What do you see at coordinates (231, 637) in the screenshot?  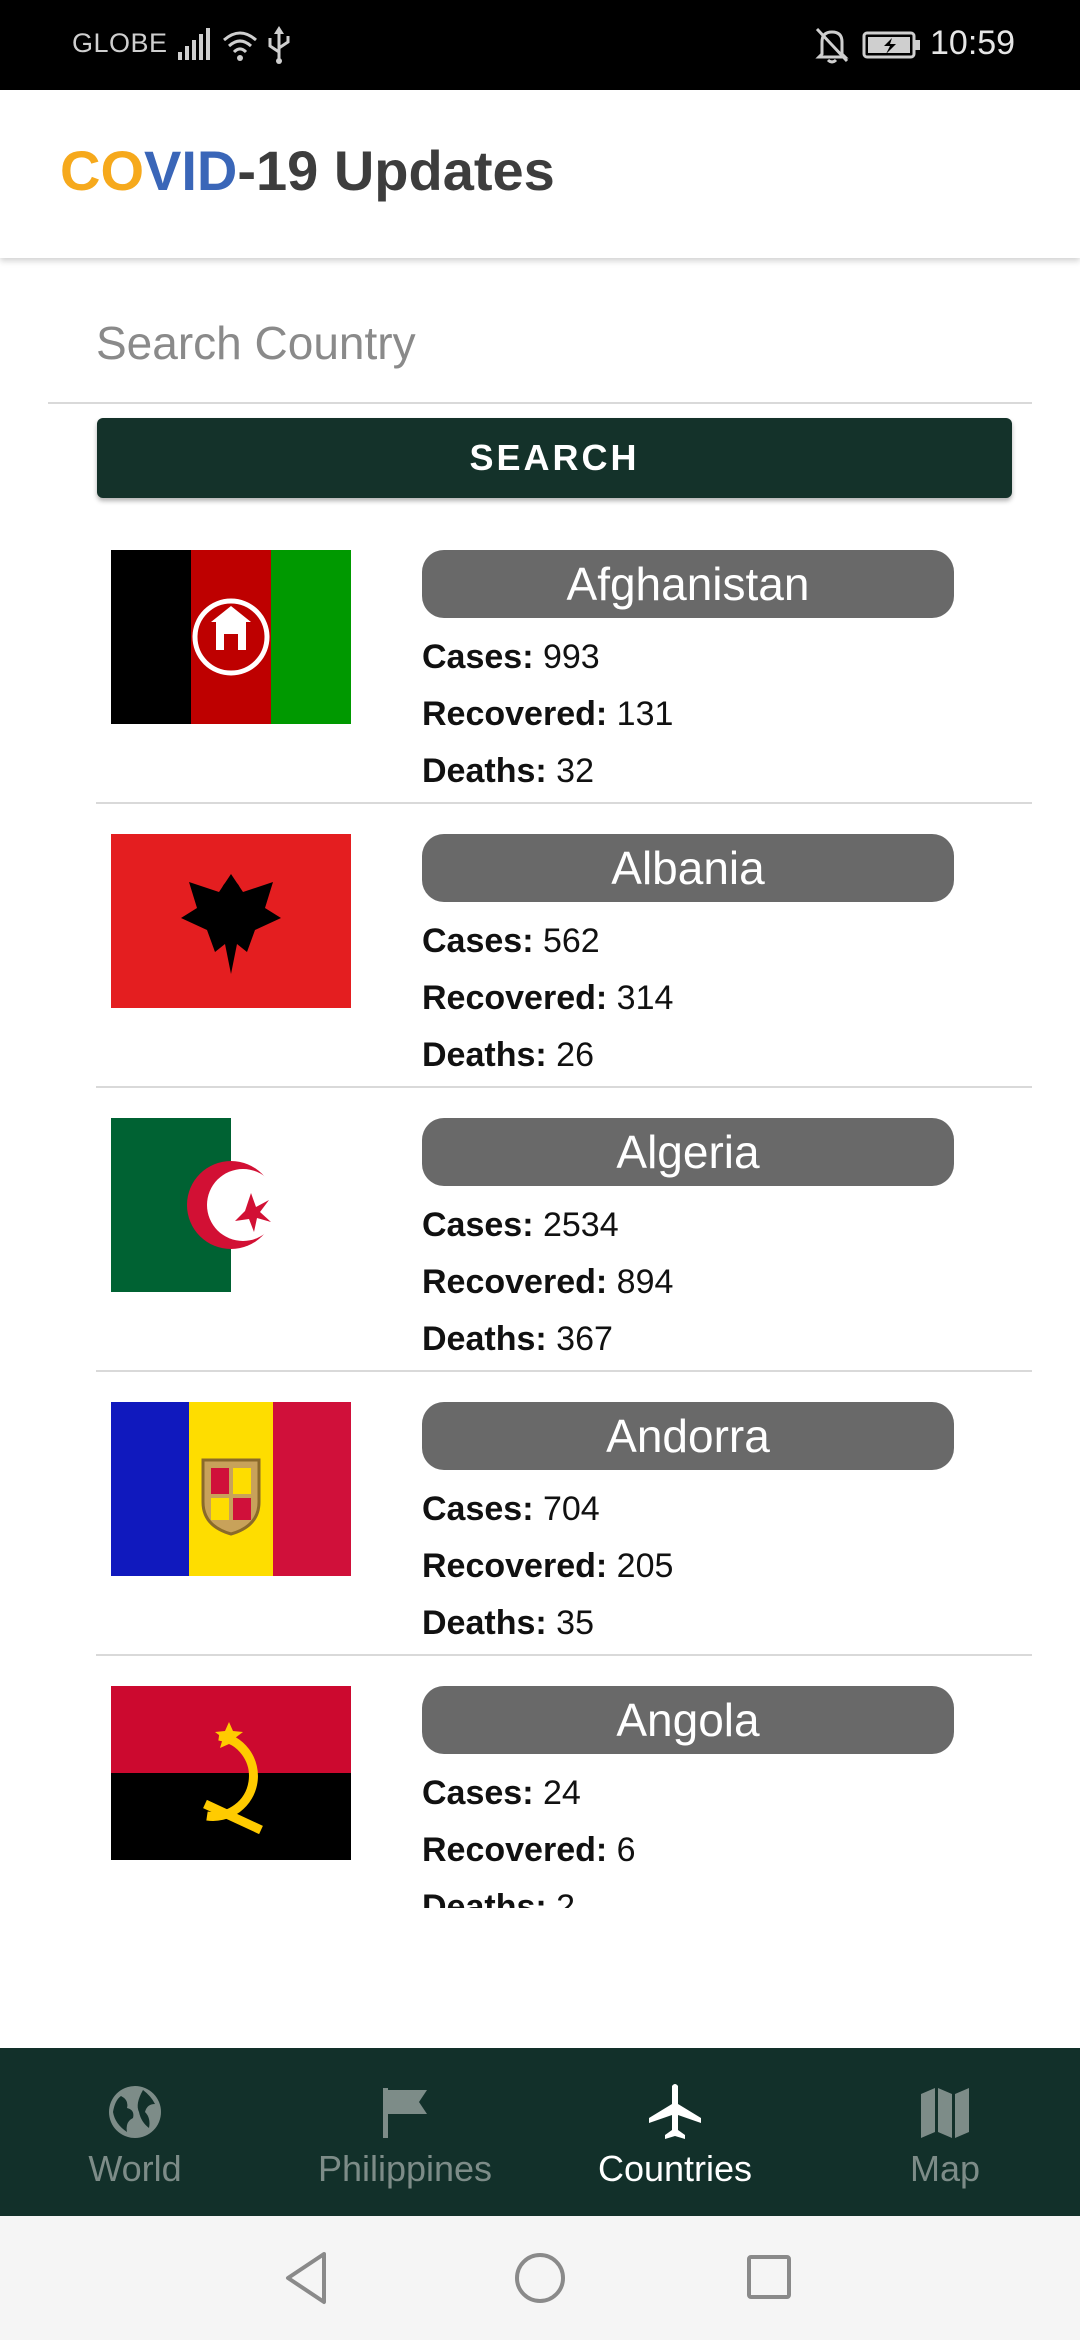 I see `afghanistan-flag-icon` at bounding box center [231, 637].